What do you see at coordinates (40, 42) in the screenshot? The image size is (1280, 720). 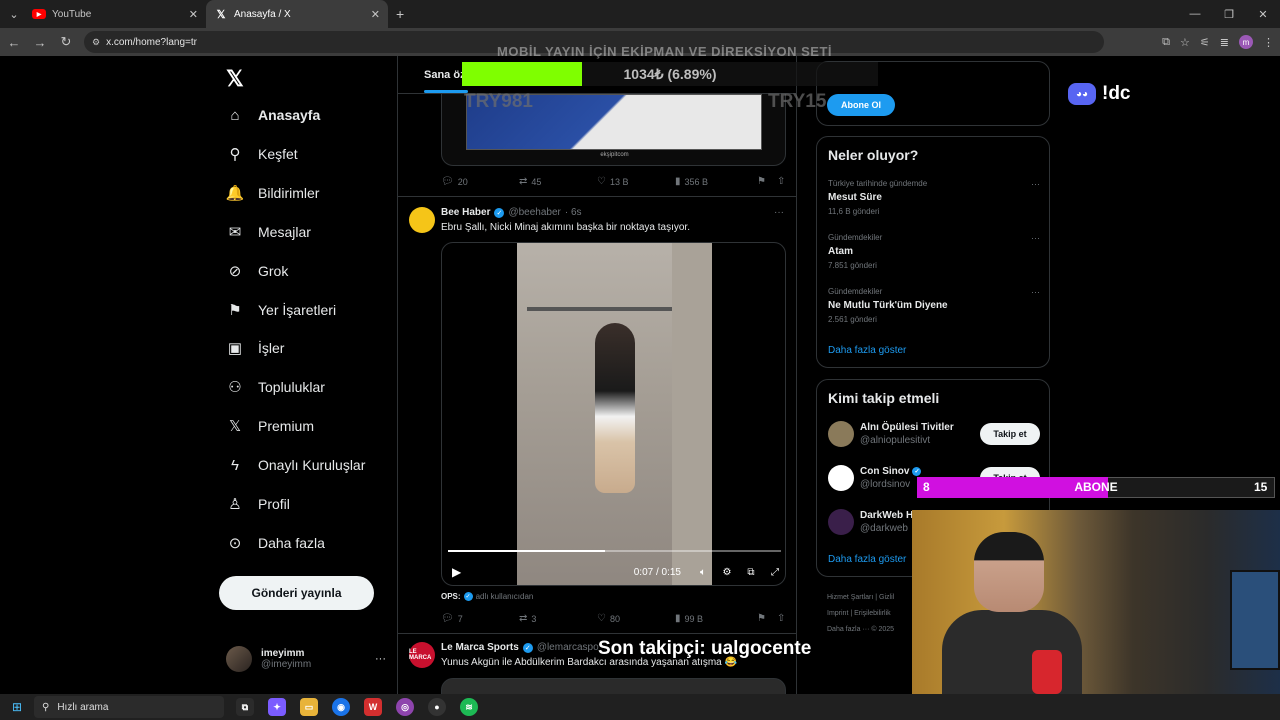 I see `forward-button: →` at bounding box center [40, 42].